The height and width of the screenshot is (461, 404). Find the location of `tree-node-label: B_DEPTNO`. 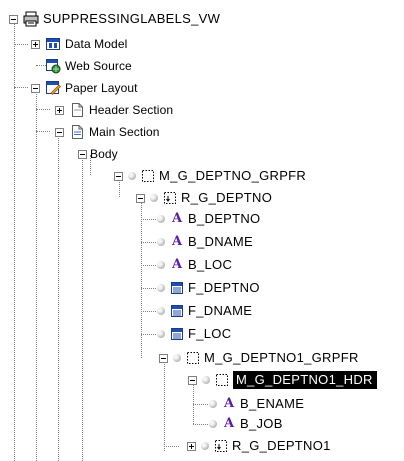

tree-node-label: B_DEPTNO is located at coordinates (224, 218).